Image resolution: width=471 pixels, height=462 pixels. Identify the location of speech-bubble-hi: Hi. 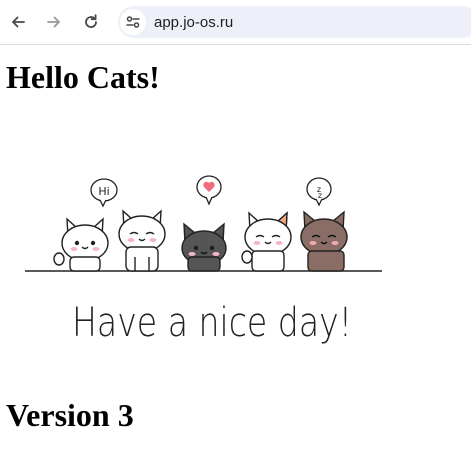
(104, 193).